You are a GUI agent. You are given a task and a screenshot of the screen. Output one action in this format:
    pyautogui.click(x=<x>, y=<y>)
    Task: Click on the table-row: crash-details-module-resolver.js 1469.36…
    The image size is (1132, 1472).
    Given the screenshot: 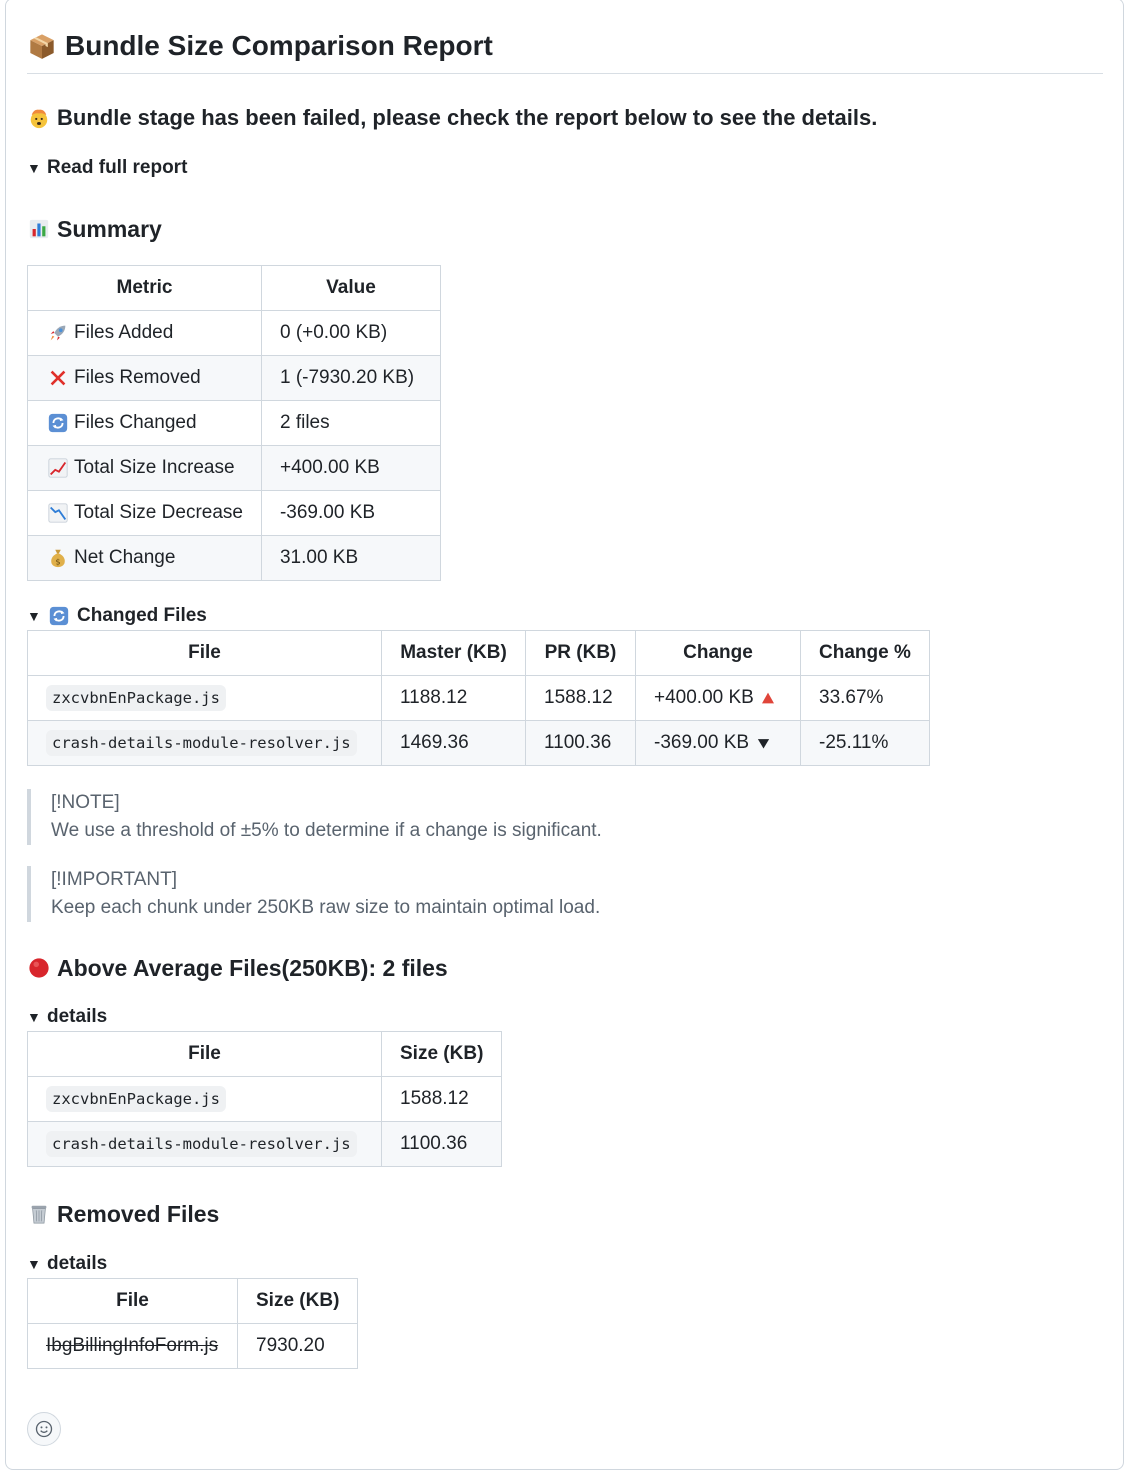 What is the action you would take?
    pyautogui.click(x=478, y=743)
    